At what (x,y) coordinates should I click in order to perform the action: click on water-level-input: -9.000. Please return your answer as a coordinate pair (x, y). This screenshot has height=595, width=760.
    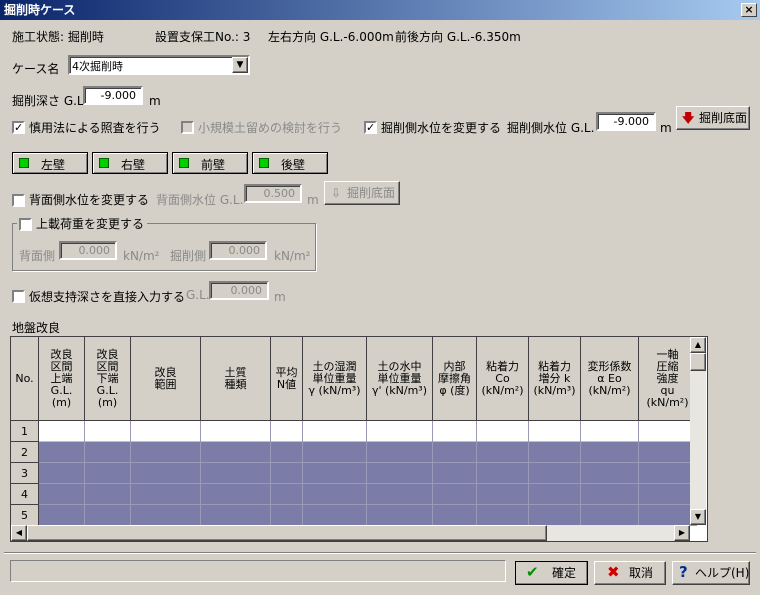
    Looking at the image, I should click on (626, 121).